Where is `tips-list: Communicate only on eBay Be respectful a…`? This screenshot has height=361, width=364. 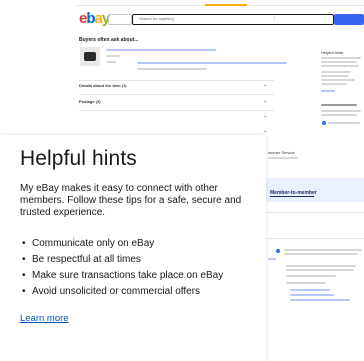 tips-list: Communicate only on eBay Be respectful a… is located at coordinates (140, 269).